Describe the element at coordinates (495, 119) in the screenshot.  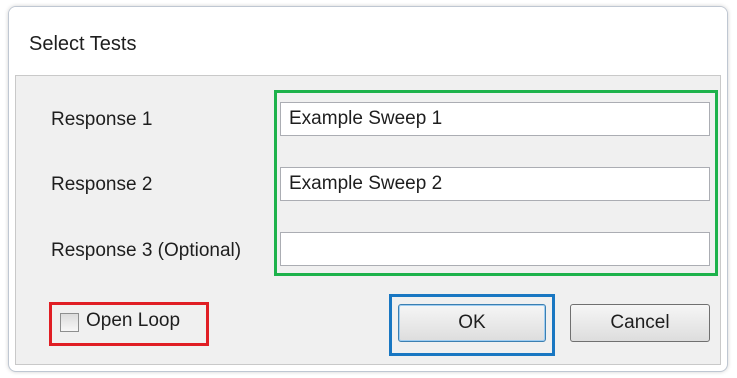
I see `response-1-input: Example Sweep 1` at that location.